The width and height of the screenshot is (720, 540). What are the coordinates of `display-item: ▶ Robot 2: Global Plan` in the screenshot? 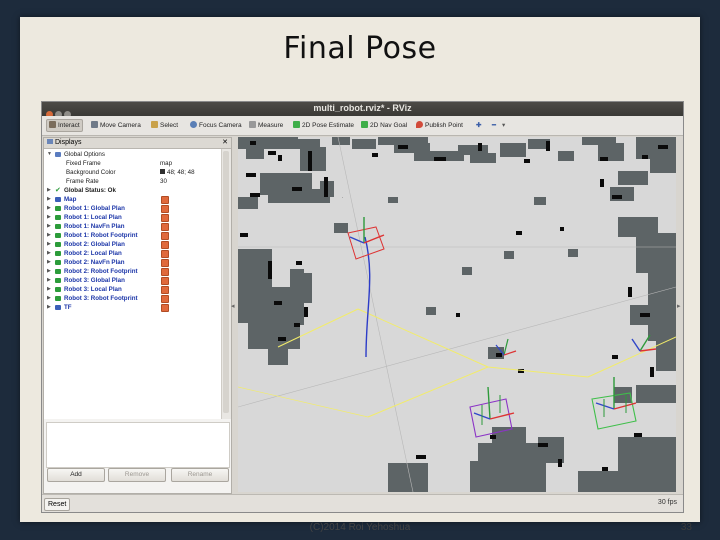 It's located at (132, 244).